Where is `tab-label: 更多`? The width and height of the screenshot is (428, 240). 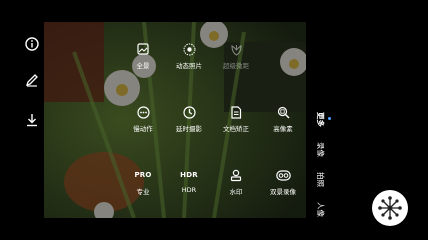 tab-label: 更多 is located at coordinates (320, 119).